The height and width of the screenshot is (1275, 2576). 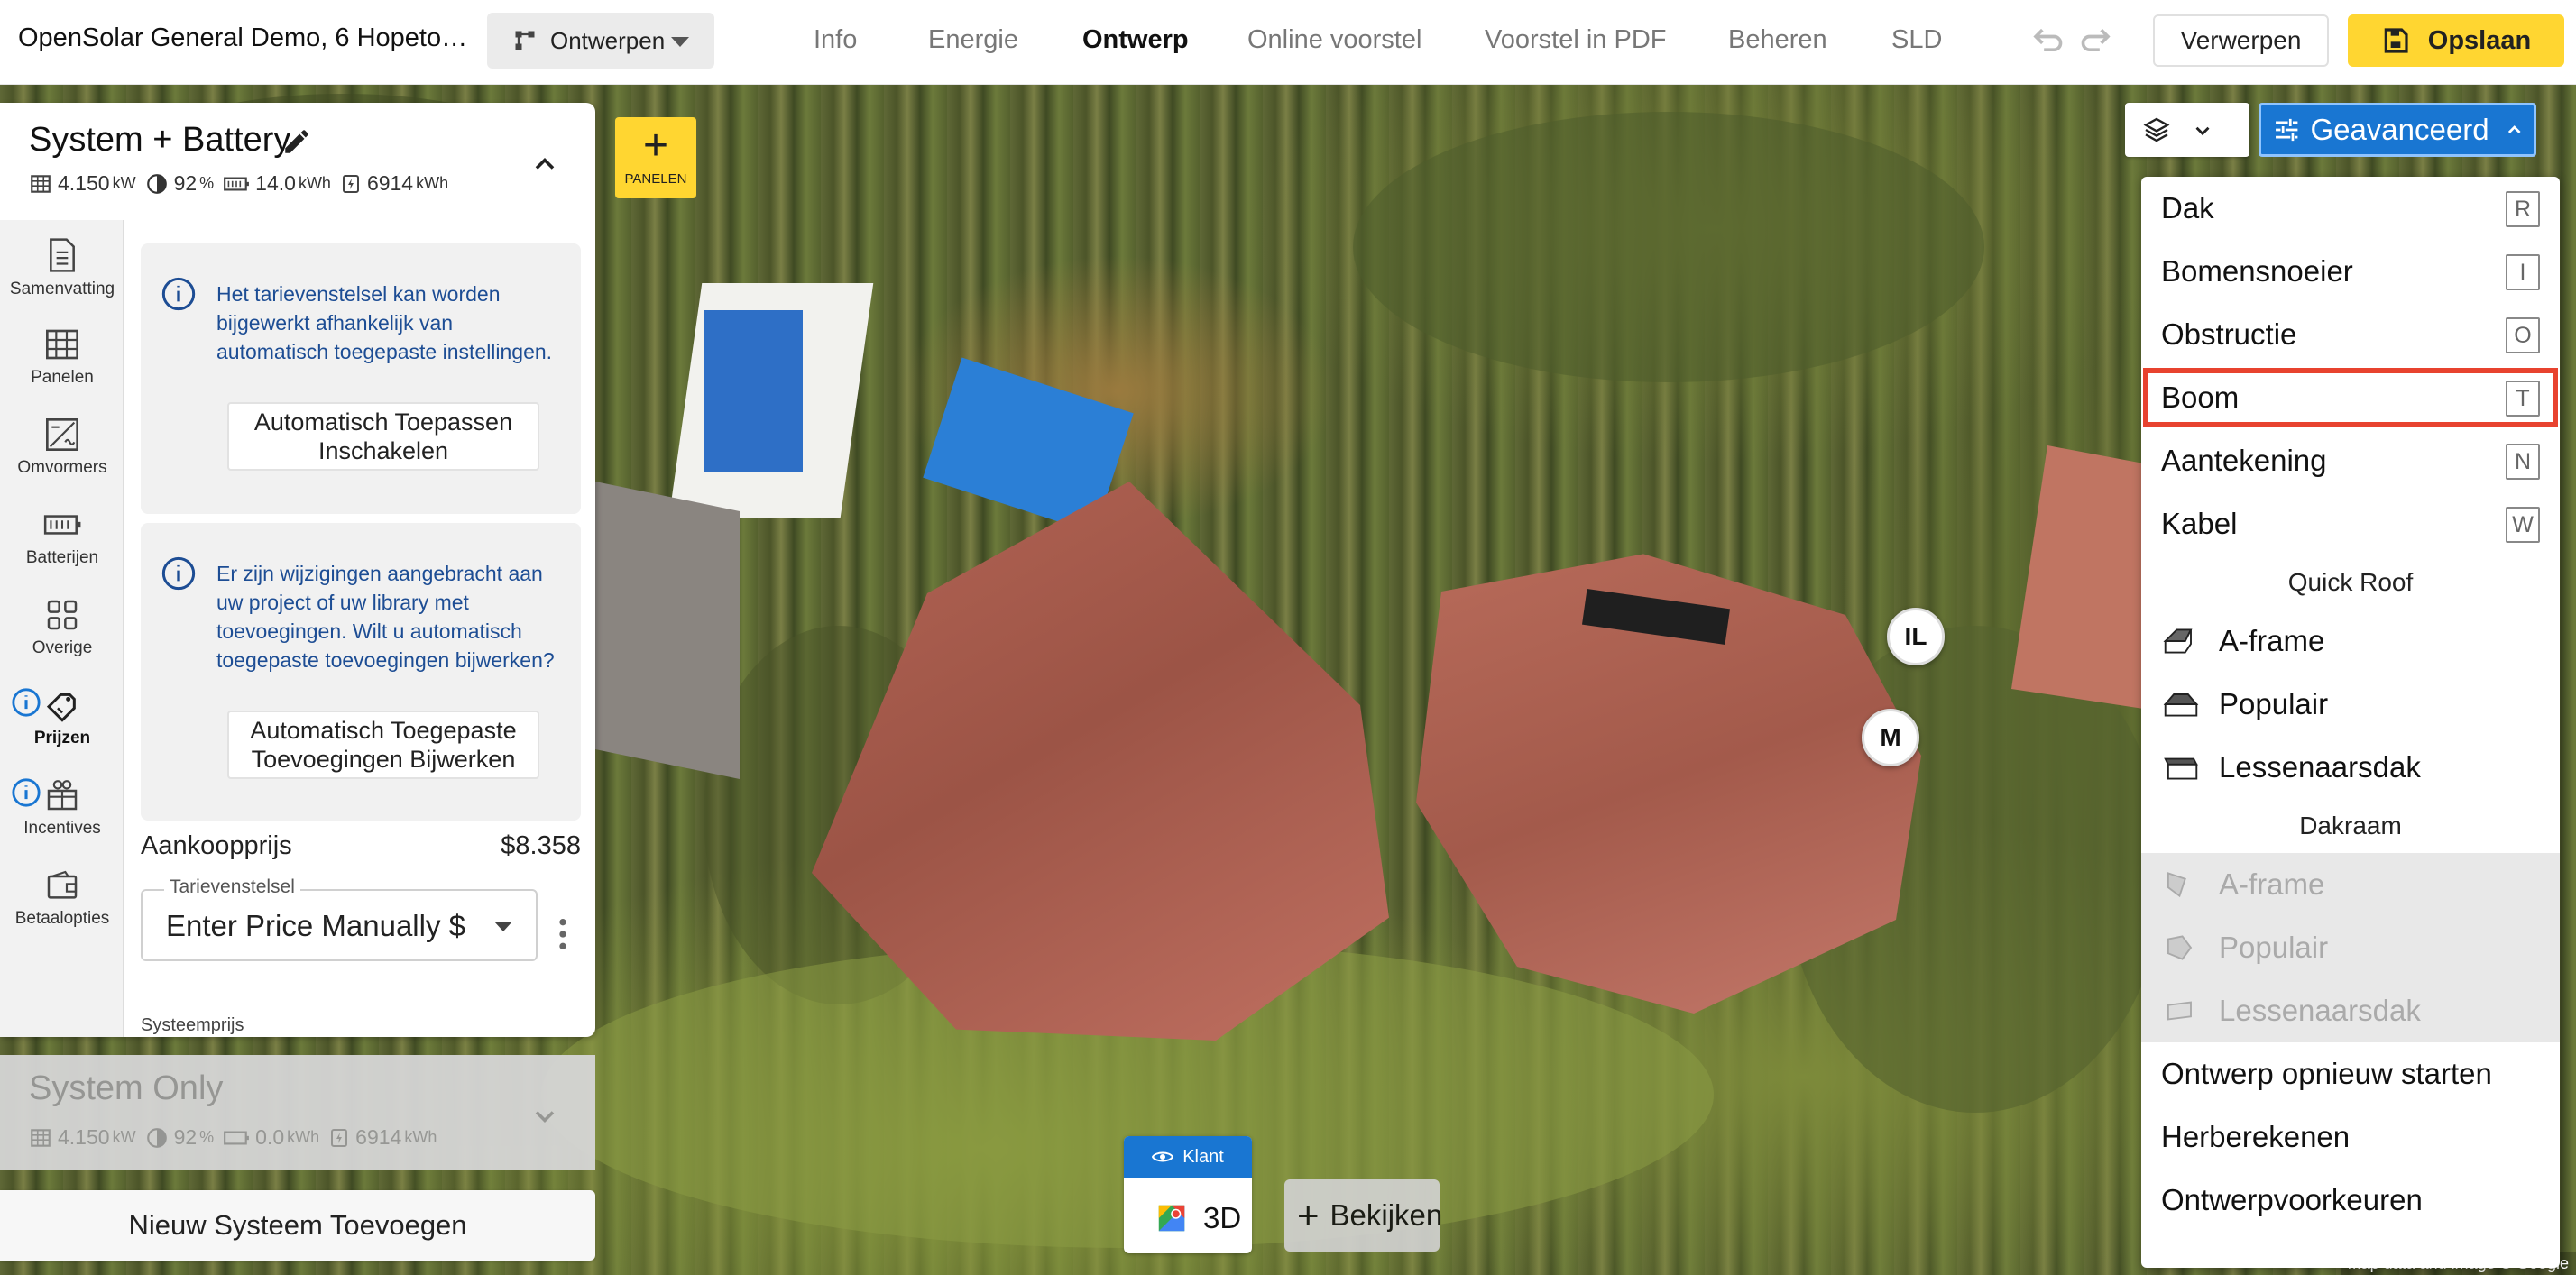 I want to click on tree-canopy, so click(x=1668, y=247).